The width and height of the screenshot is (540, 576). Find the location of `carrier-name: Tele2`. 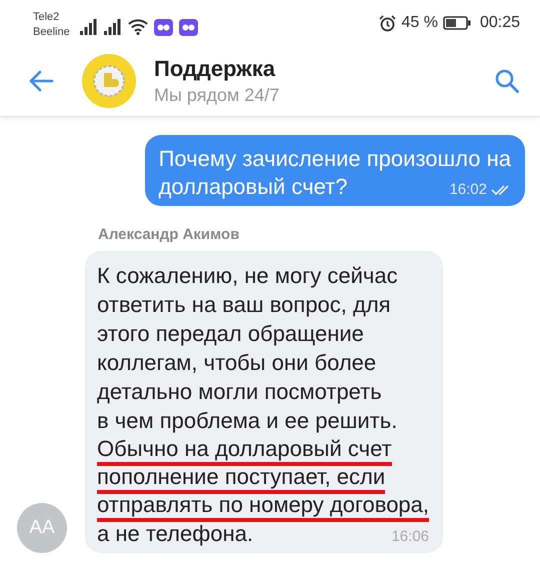

carrier-name: Tele2 is located at coordinates (46, 17).